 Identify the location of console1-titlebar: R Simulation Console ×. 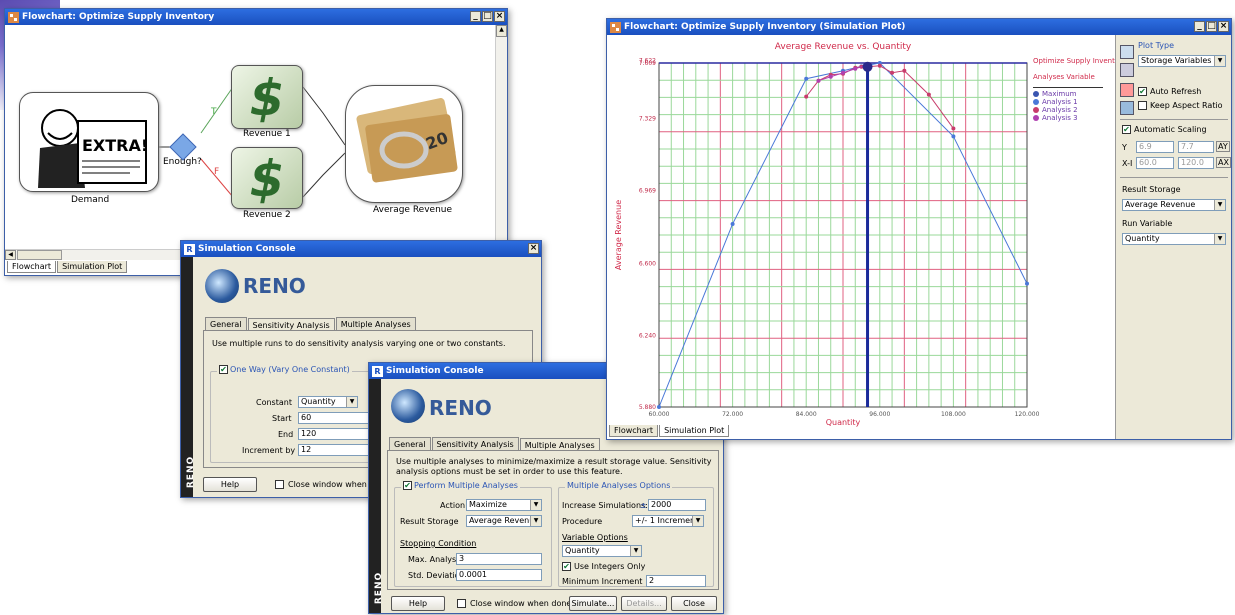
(361, 249).